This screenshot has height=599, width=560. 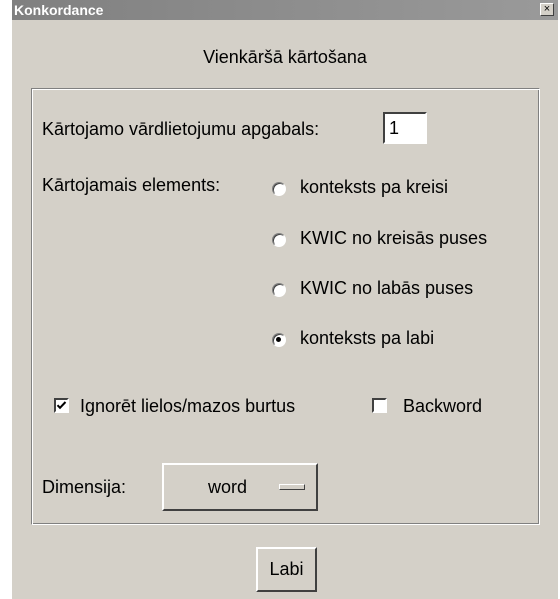 I want to click on radio-label-kwic-left: KWIC no kreisās puses, so click(x=393, y=238).